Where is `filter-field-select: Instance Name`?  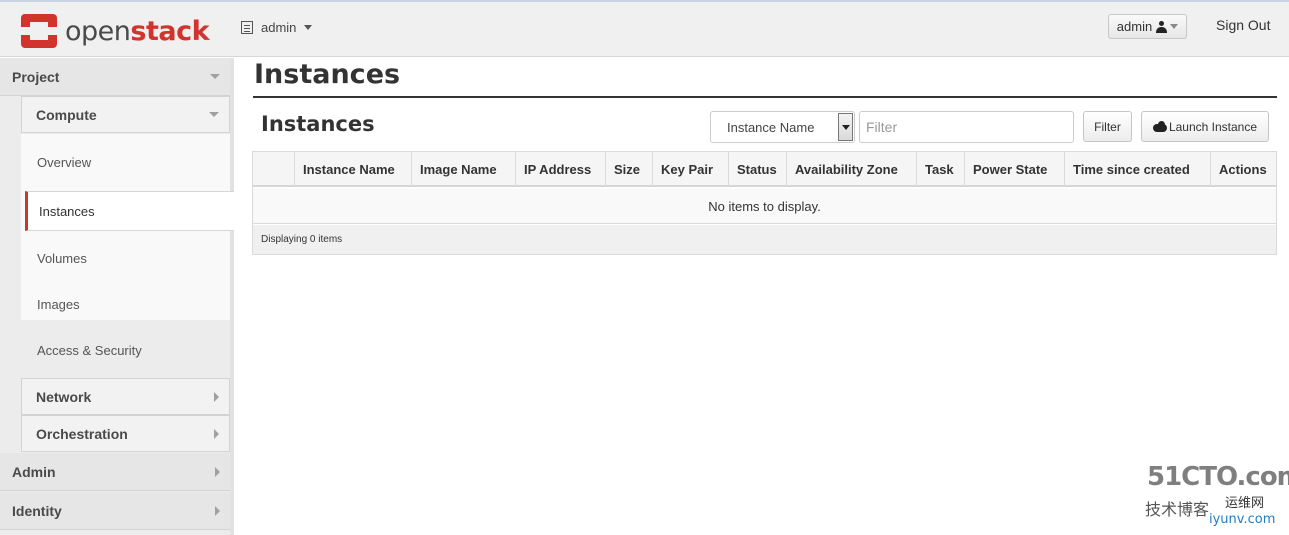 filter-field-select: Instance Name is located at coordinates (782, 127).